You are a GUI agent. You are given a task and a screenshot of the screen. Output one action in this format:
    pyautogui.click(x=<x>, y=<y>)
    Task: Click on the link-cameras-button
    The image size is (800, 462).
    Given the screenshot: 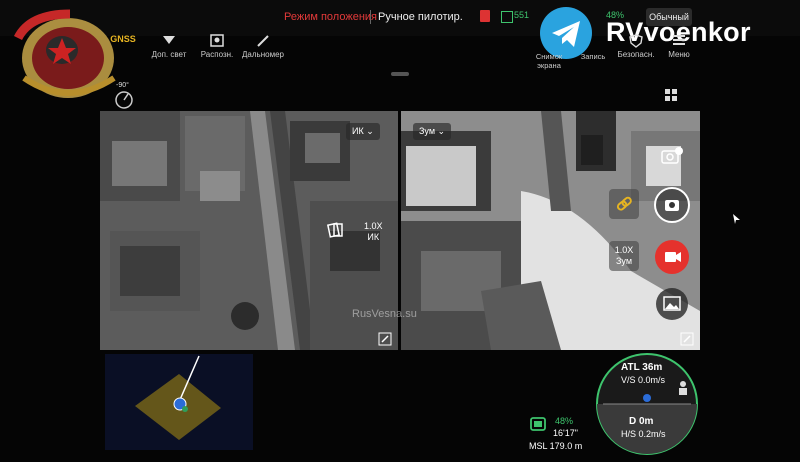 What is the action you would take?
    pyautogui.click(x=624, y=204)
    